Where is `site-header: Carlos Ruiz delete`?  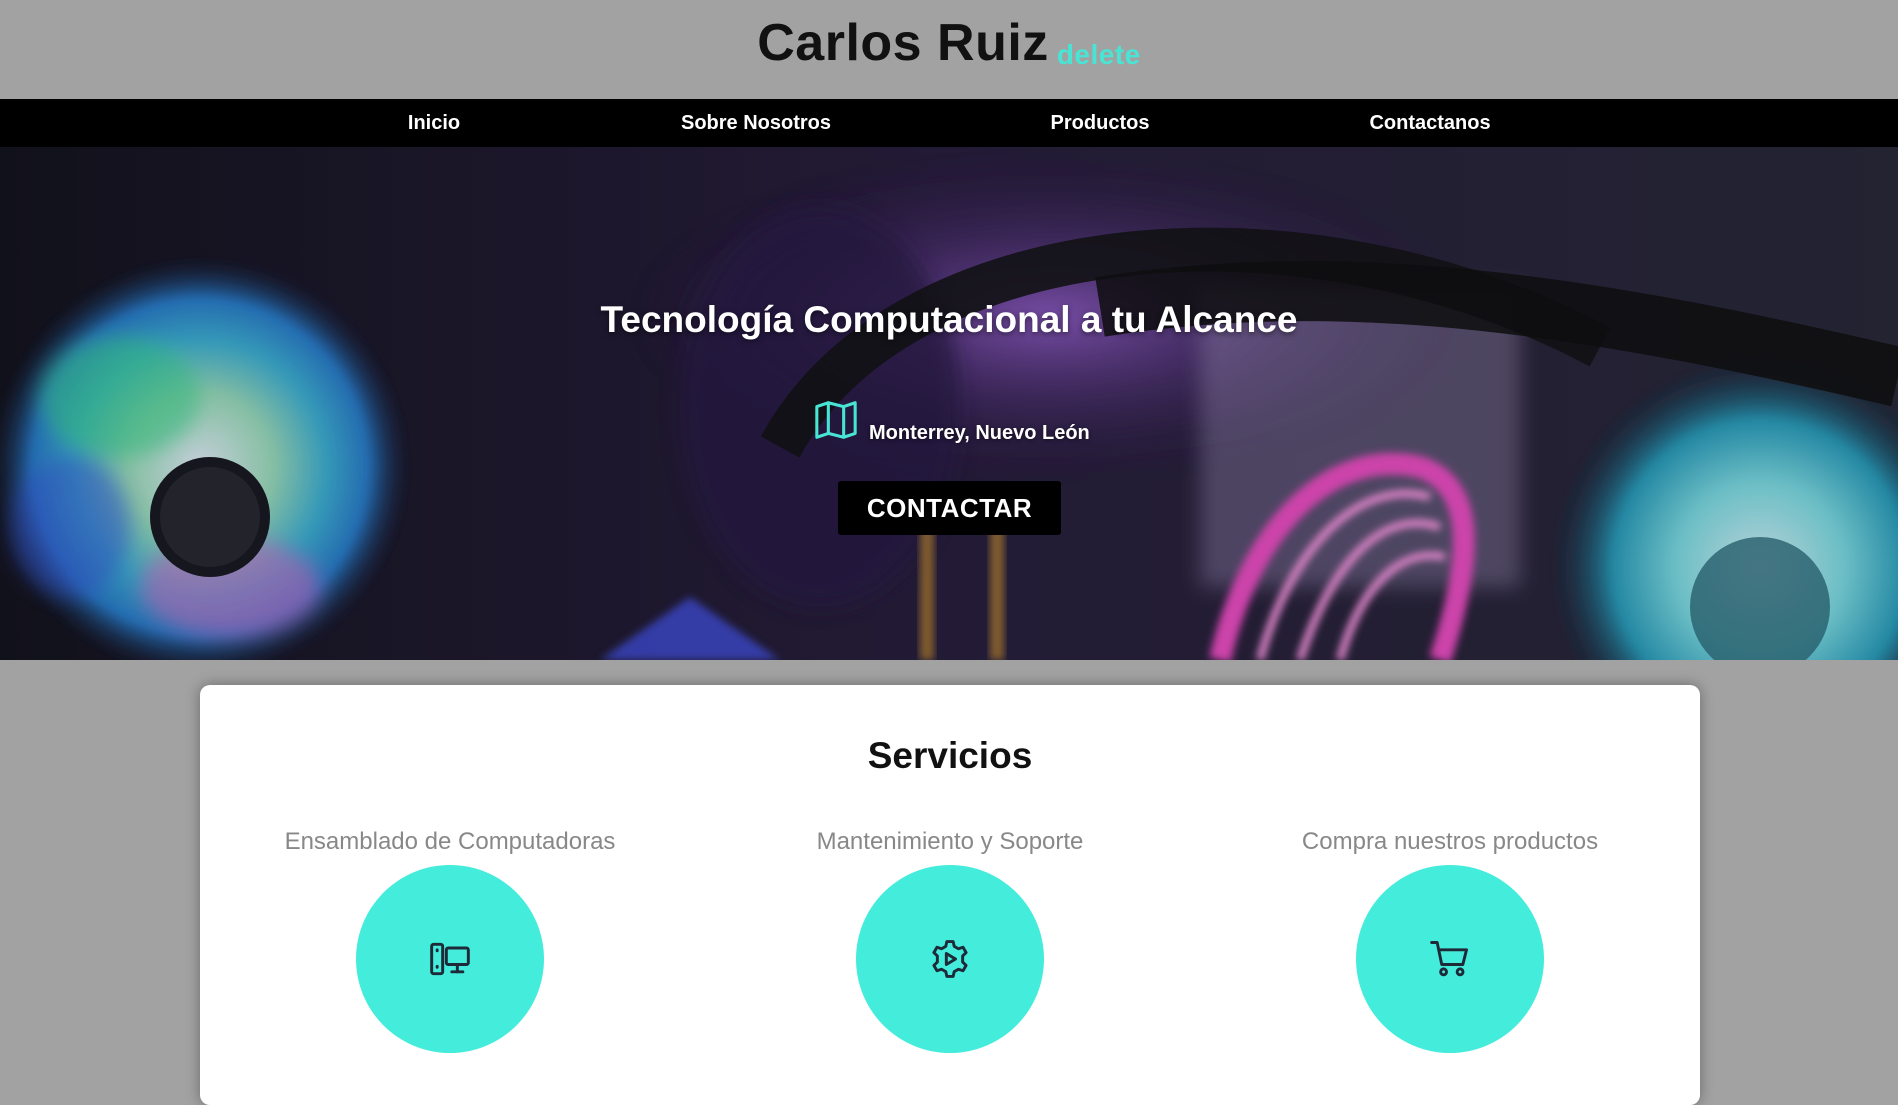
site-header: Carlos Ruiz delete is located at coordinates (949, 49).